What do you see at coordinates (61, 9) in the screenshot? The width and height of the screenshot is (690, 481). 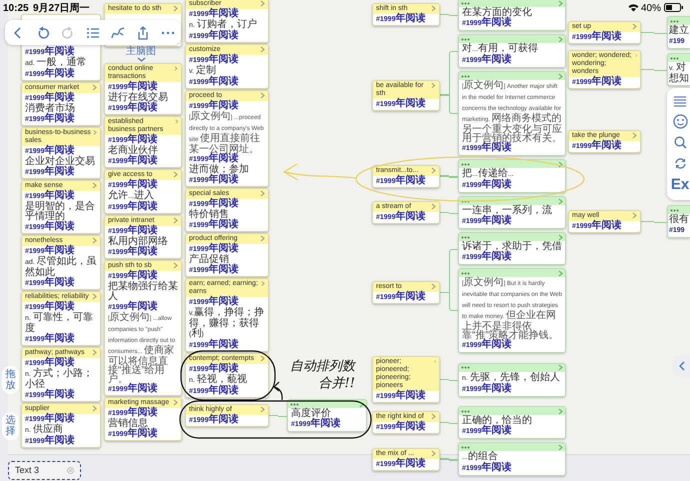 I see `status-date: 9月27日周一` at bounding box center [61, 9].